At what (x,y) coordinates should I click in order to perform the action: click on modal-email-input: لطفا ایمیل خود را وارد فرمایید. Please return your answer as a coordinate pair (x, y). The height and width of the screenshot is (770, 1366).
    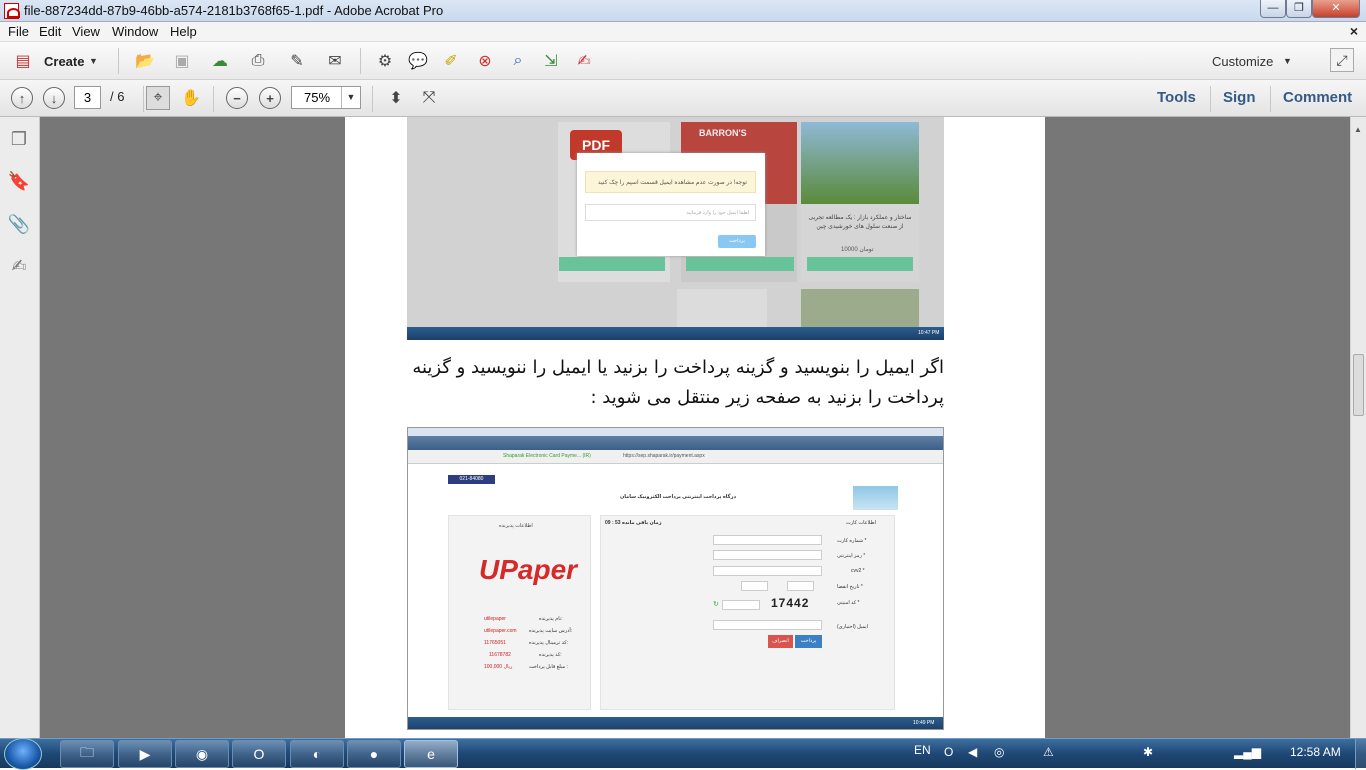
    Looking at the image, I should click on (670, 212).